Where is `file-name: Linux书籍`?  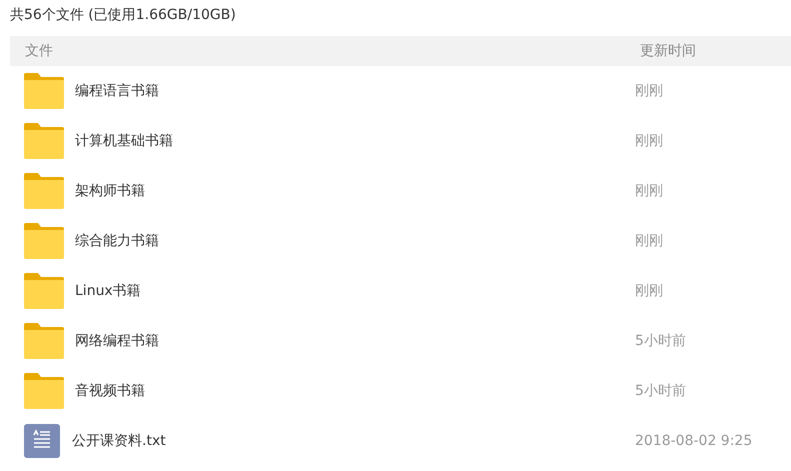 file-name: Linux书籍 is located at coordinates (355, 291).